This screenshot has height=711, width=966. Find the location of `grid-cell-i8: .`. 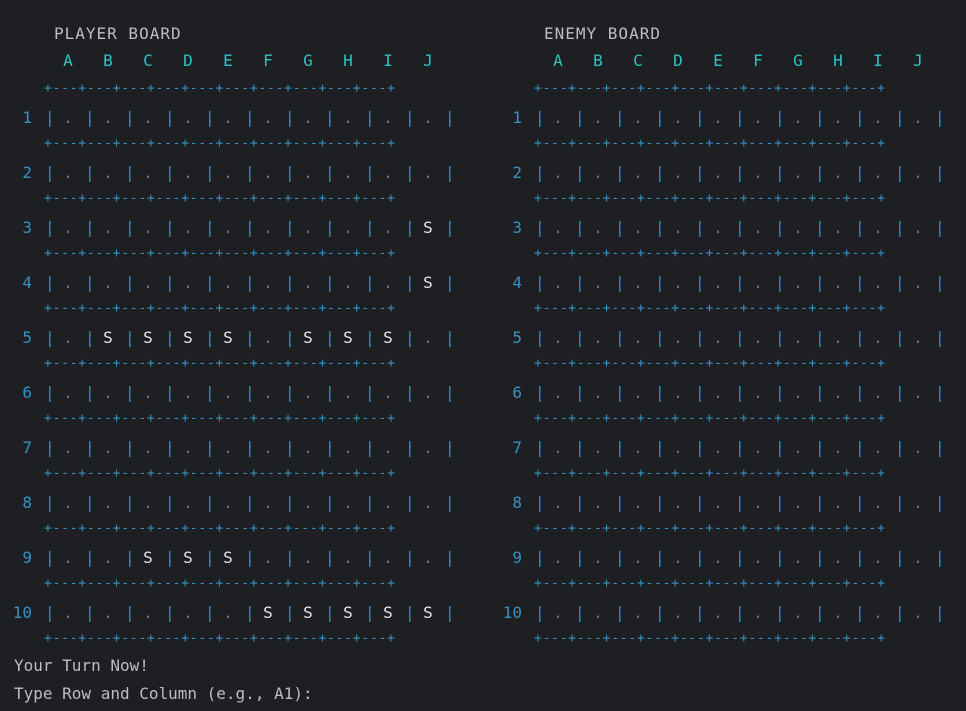

grid-cell-i8: . is located at coordinates (878, 502).